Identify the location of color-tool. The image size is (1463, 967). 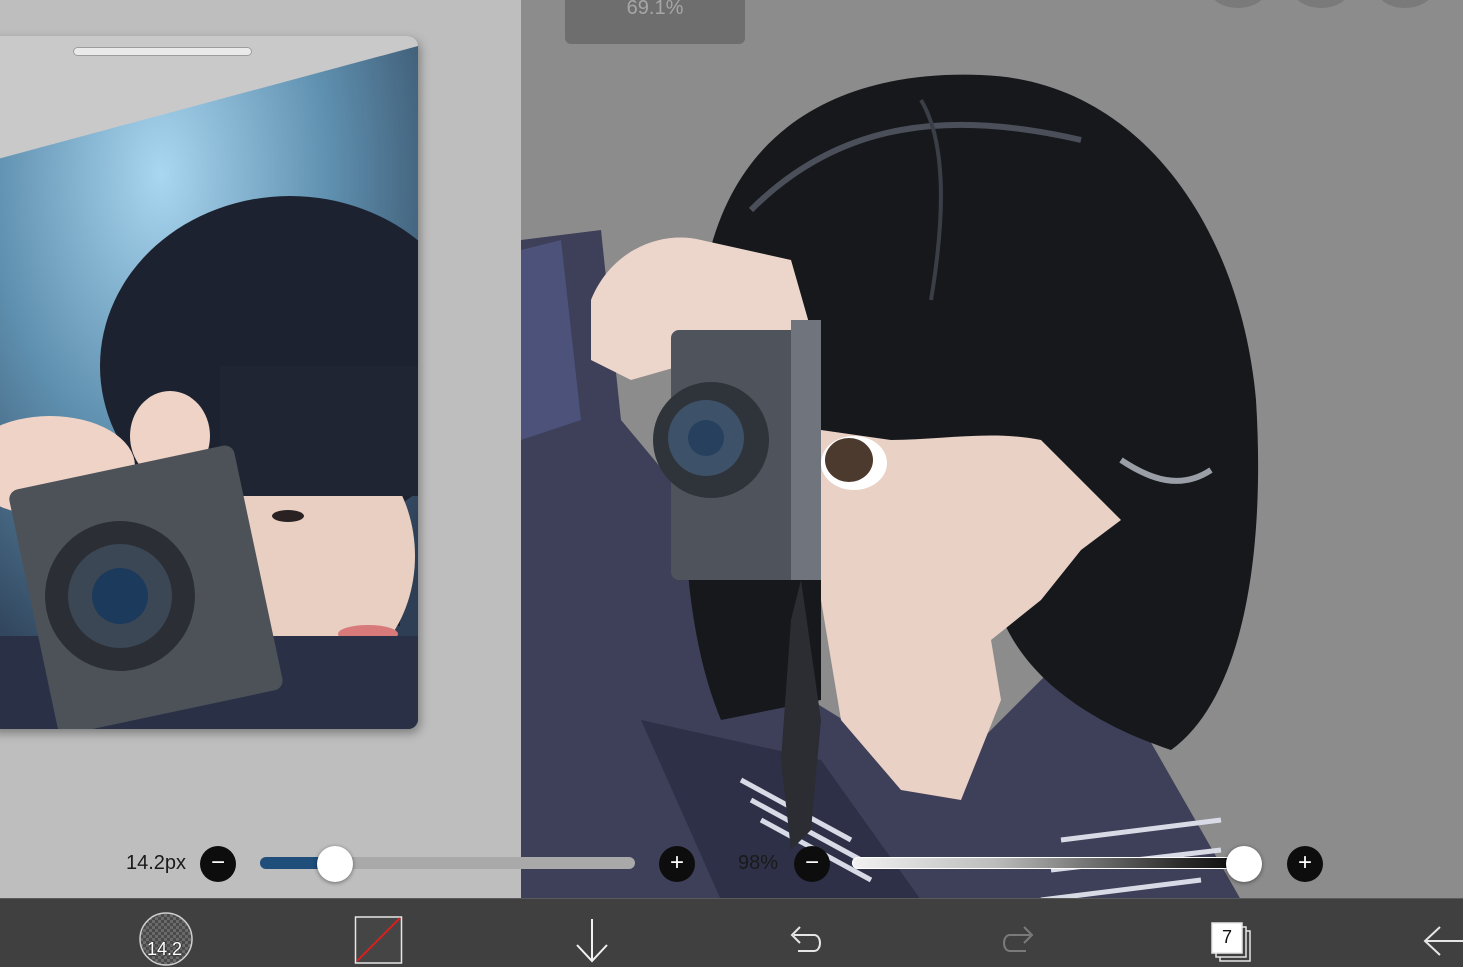
(379, 933).